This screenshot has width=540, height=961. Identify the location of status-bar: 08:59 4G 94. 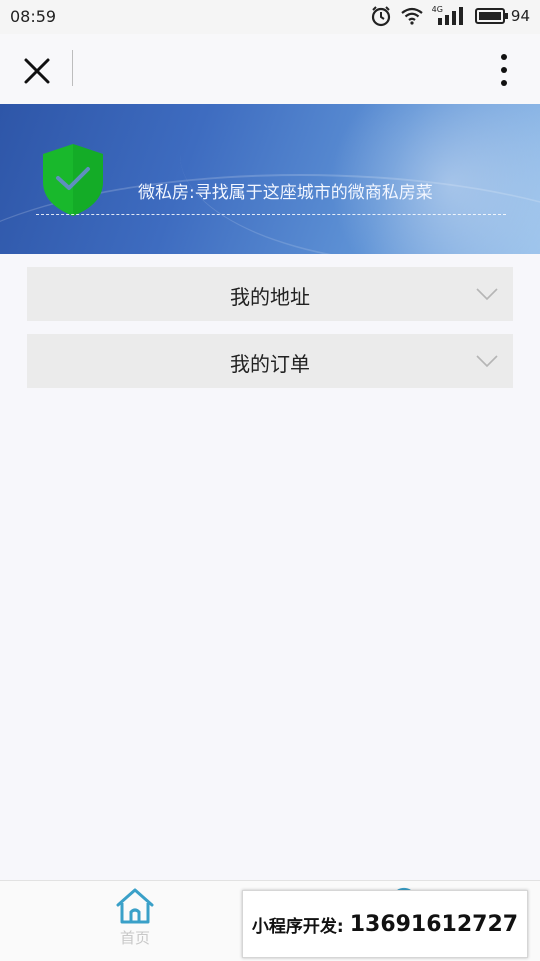
(270, 17).